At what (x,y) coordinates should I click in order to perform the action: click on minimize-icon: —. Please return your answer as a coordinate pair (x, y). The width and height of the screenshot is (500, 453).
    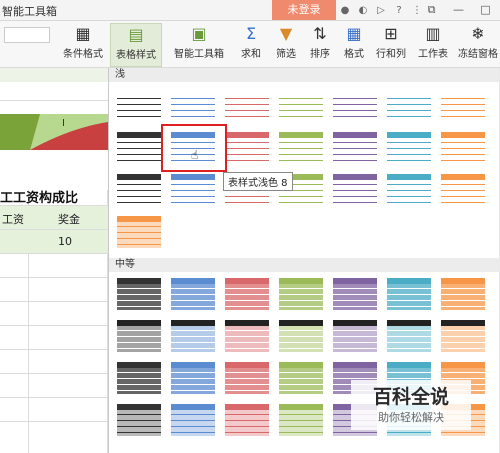
    Looking at the image, I should click on (458, 10).